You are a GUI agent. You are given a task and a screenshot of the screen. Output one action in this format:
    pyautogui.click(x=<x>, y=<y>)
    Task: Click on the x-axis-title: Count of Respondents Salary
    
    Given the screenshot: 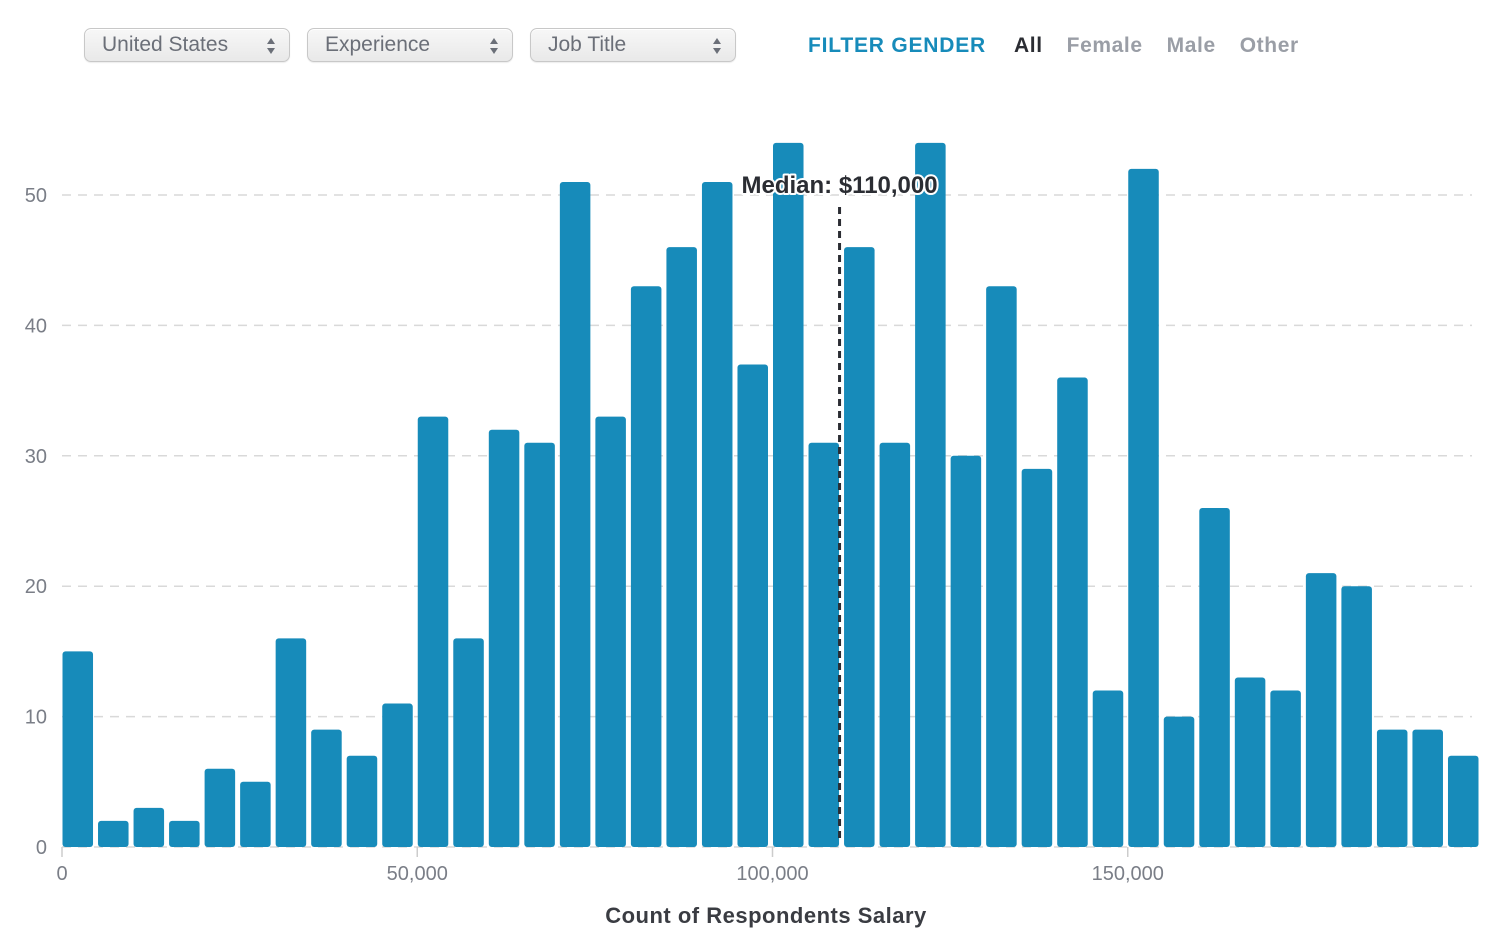 What is the action you would take?
    pyautogui.click(x=766, y=915)
    